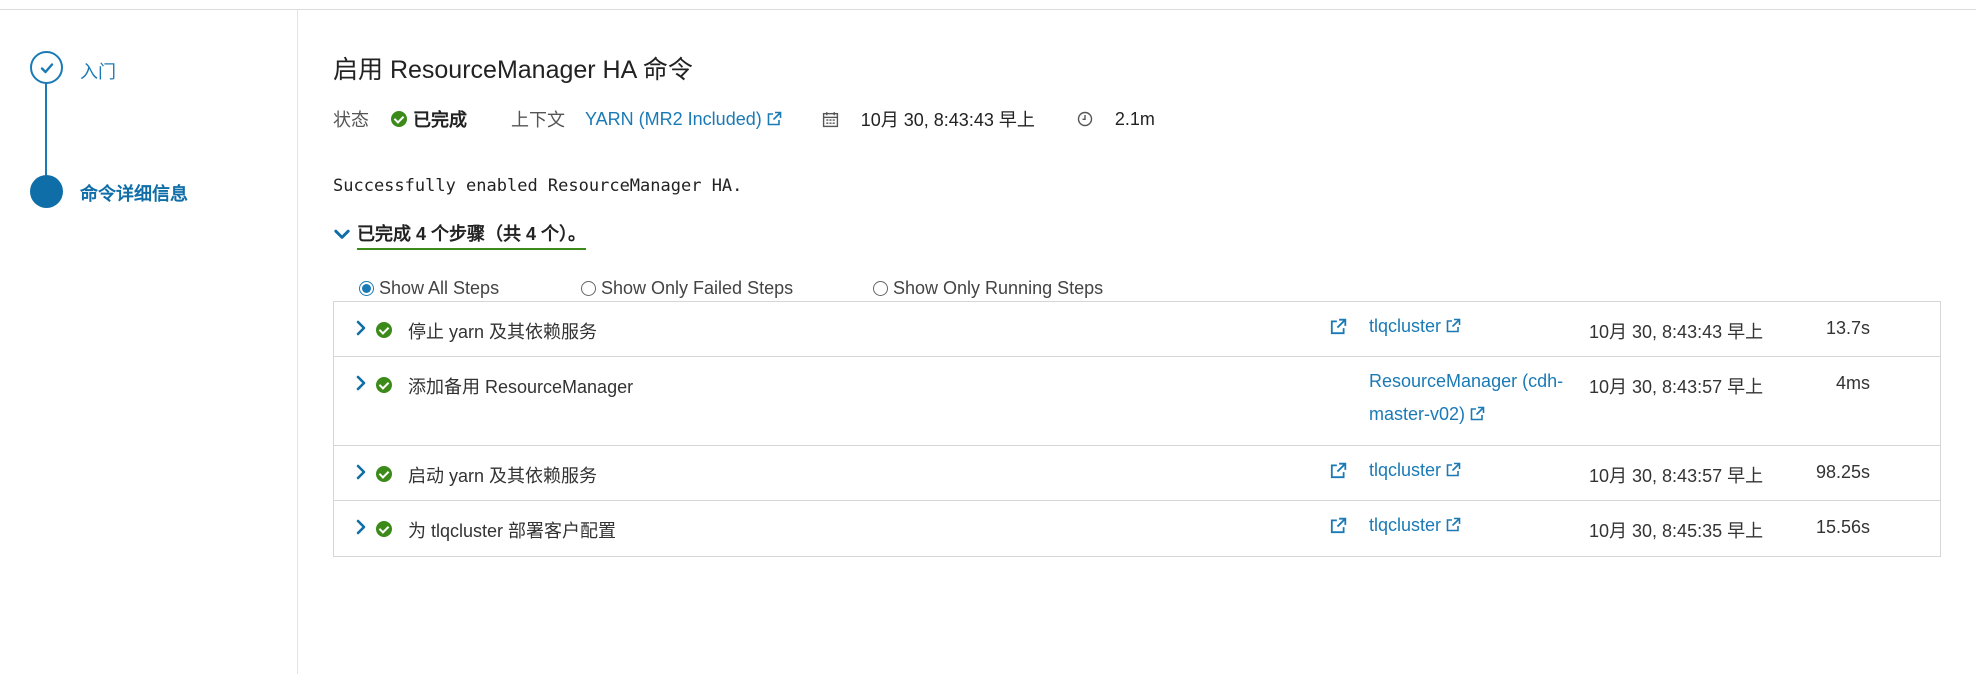 This screenshot has height=674, width=1976. What do you see at coordinates (697, 288) in the screenshot?
I see `filter-label: Show Only Failed Steps` at bounding box center [697, 288].